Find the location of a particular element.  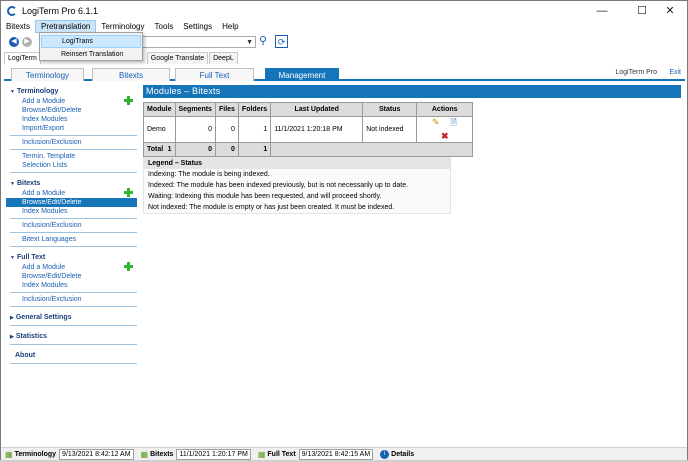

status-value: Not indexed is located at coordinates (390, 129).